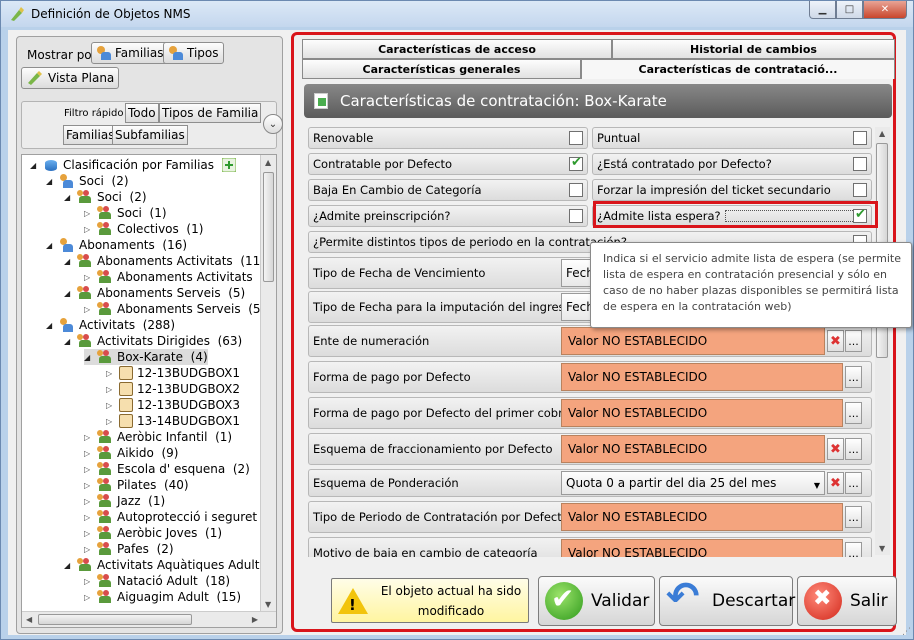  I want to click on minimize-button: ▁, so click(822, 10).